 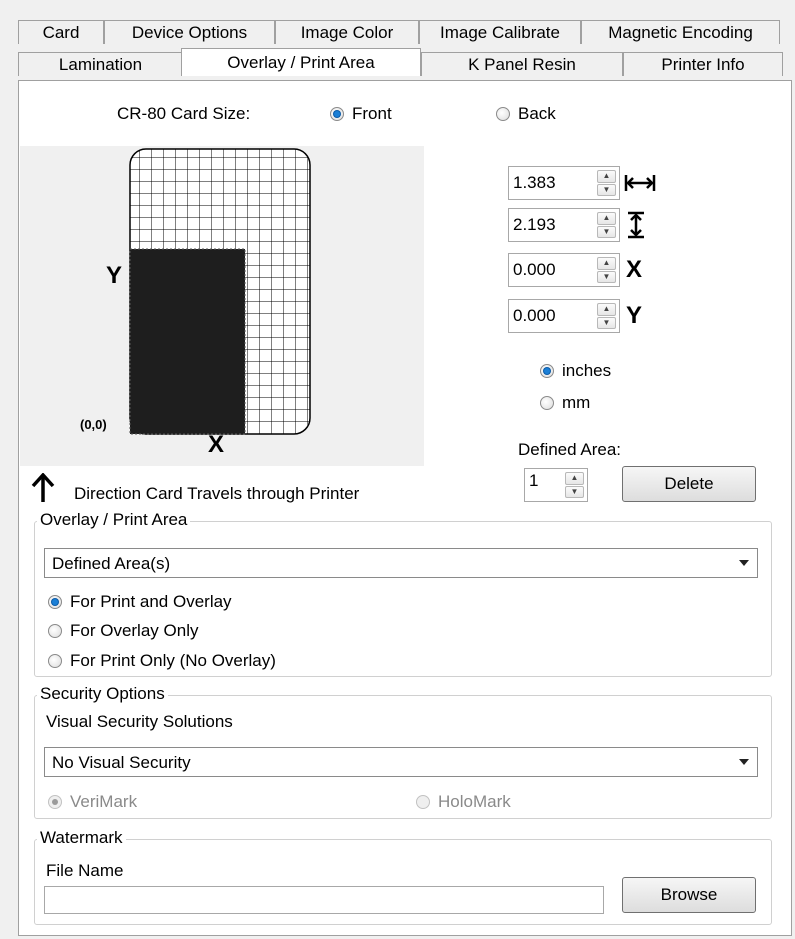 What do you see at coordinates (324, 900) in the screenshot?
I see `file-name-input` at bounding box center [324, 900].